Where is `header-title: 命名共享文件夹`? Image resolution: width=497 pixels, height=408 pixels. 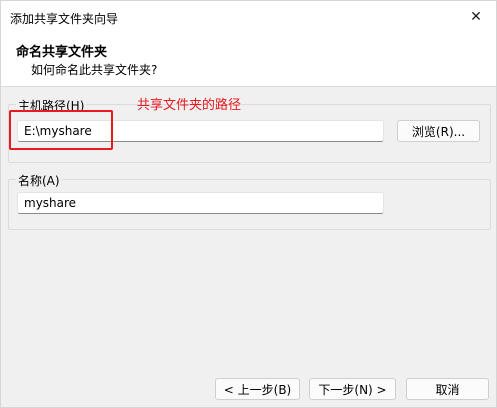 header-title: 命名共享文件夹 is located at coordinates (62, 52).